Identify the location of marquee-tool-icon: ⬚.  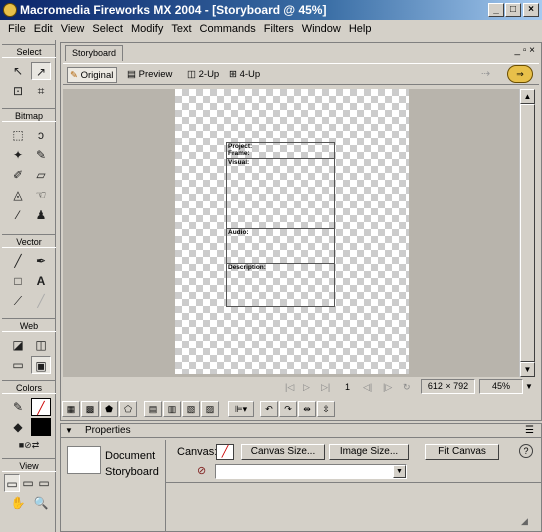
(18, 135).